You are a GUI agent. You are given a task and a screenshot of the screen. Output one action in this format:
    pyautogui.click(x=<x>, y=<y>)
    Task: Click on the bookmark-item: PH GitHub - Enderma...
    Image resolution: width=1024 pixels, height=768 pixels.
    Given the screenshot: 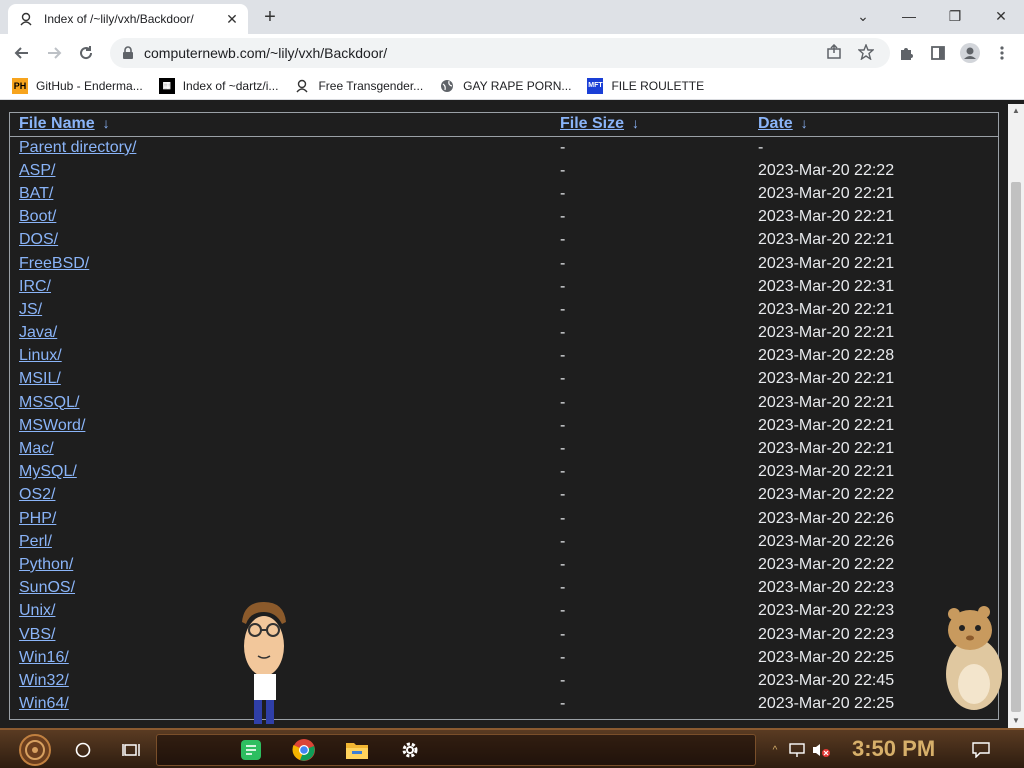 What is the action you would take?
    pyautogui.click(x=77, y=85)
    